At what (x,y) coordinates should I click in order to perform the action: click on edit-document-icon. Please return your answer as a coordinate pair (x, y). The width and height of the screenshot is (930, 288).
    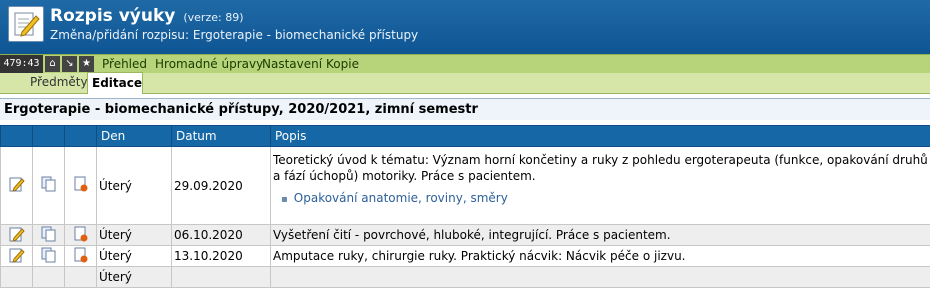
    Looking at the image, I should click on (26, 24).